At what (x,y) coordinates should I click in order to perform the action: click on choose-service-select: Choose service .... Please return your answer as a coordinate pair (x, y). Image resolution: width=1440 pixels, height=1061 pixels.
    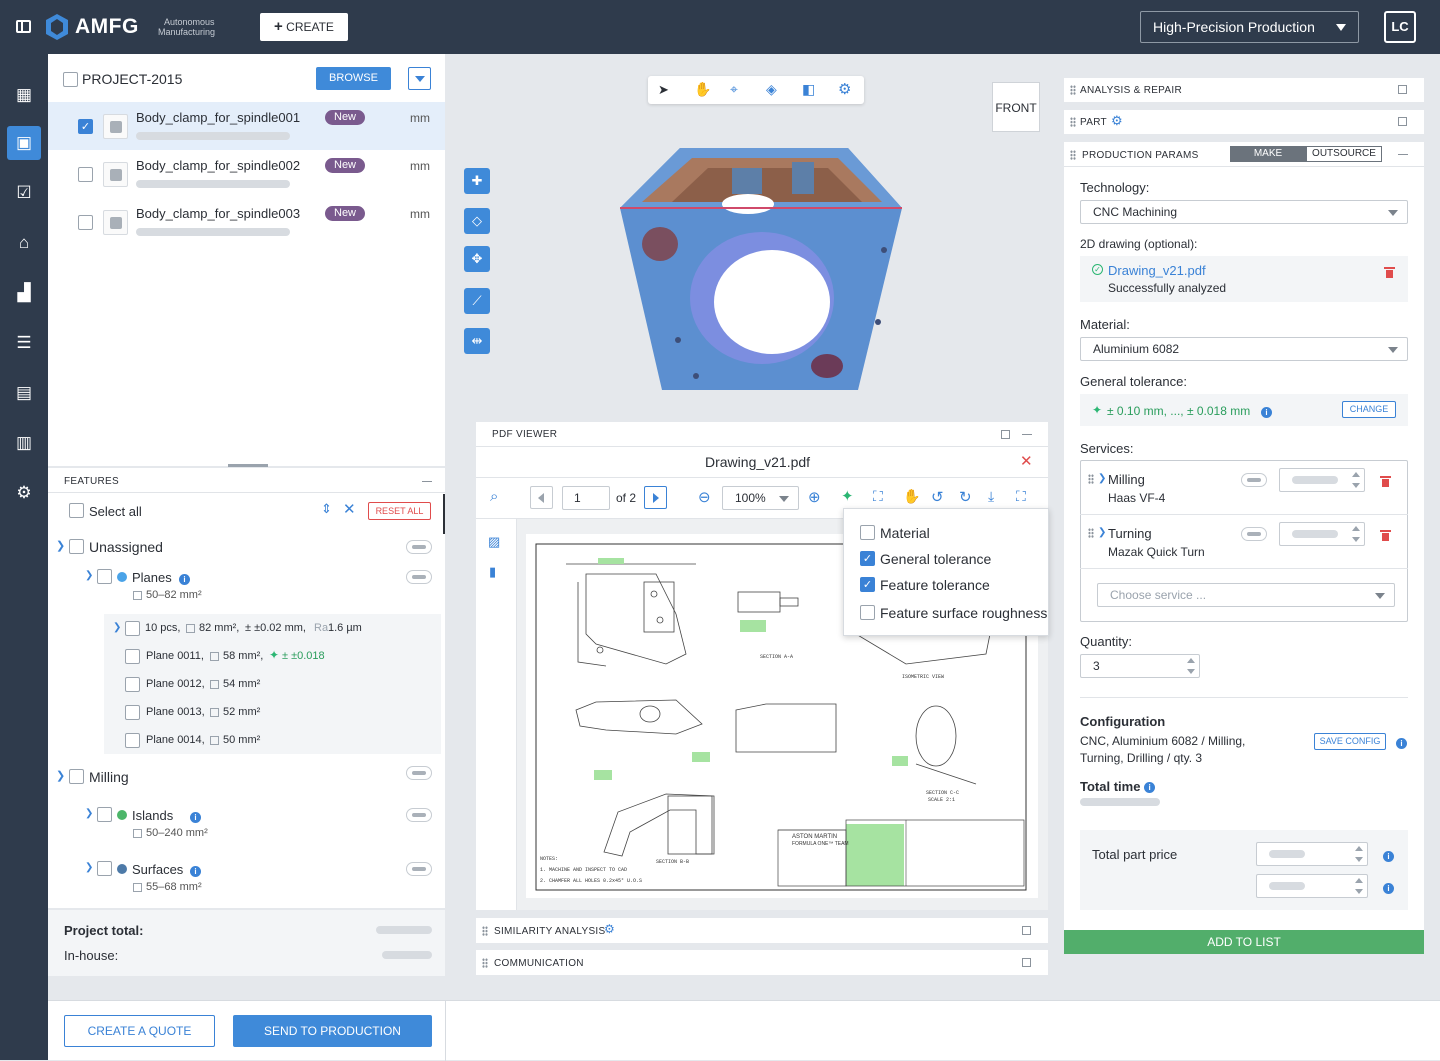
    Looking at the image, I should click on (1246, 595).